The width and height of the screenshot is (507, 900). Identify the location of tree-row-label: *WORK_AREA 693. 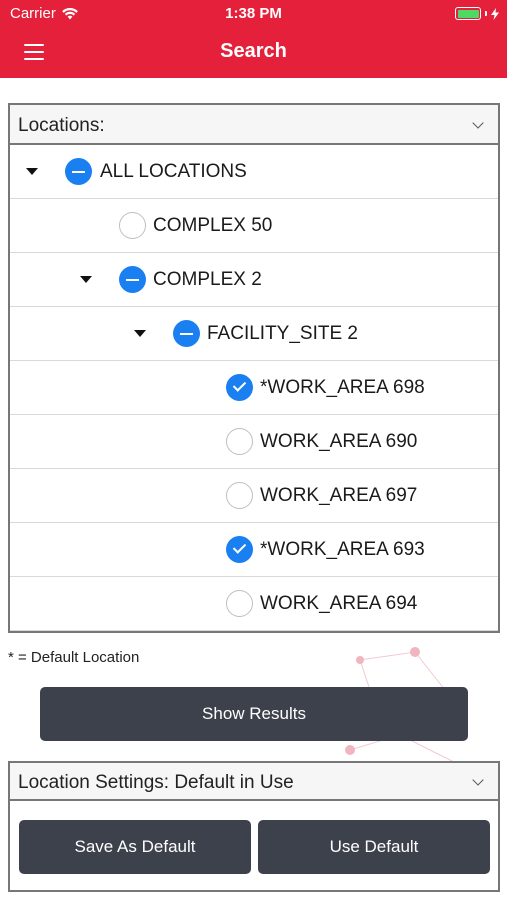
(342, 549).